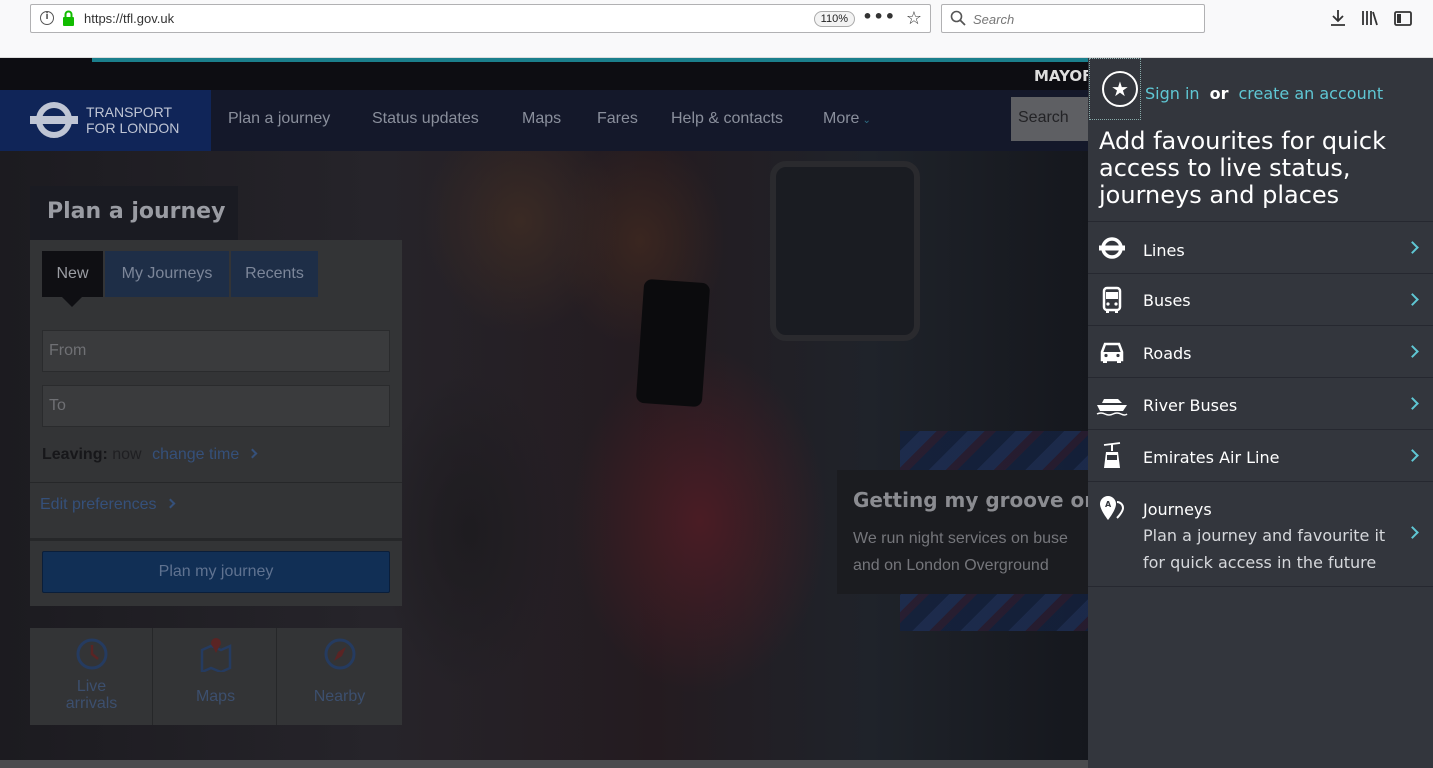 The image size is (1433, 768). What do you see at coordinates (216, 572) in the screenshot?
I see `plan-my-journey-button: Plan my journey` at bounding box center [216, 572].